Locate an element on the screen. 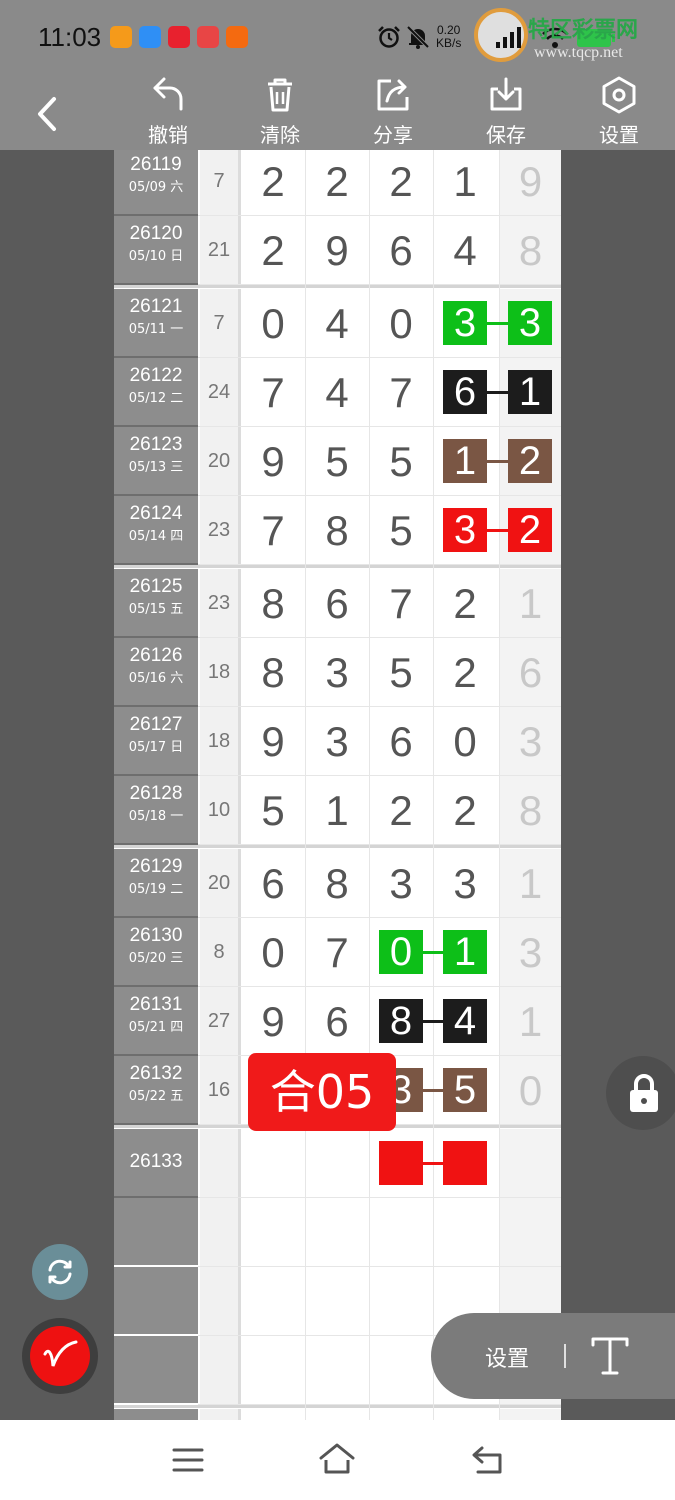 The width and height of the screenshot is (675, 1500). table-row: 26126 05/16 六 18 8 3 5 2 6 is located at coordinates (337, 672).